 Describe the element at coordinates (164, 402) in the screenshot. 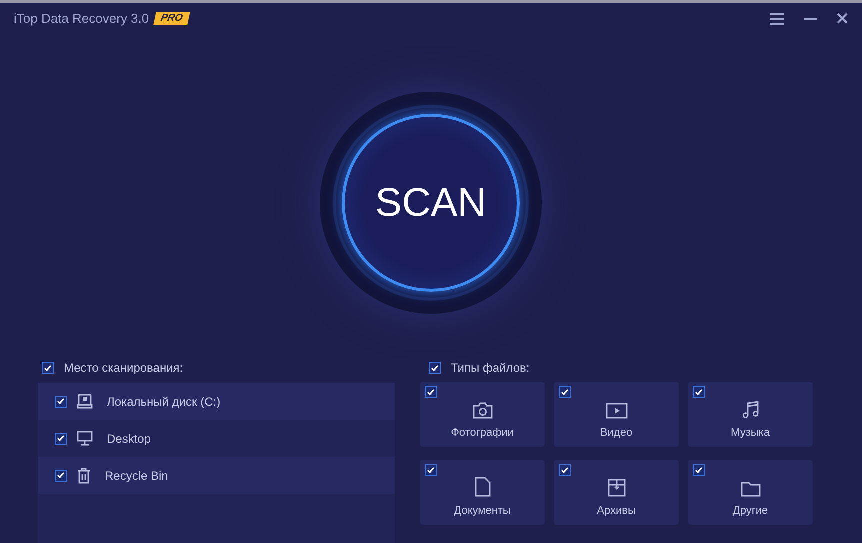

I see `location-label: Локальный диск (C:)` at that location.